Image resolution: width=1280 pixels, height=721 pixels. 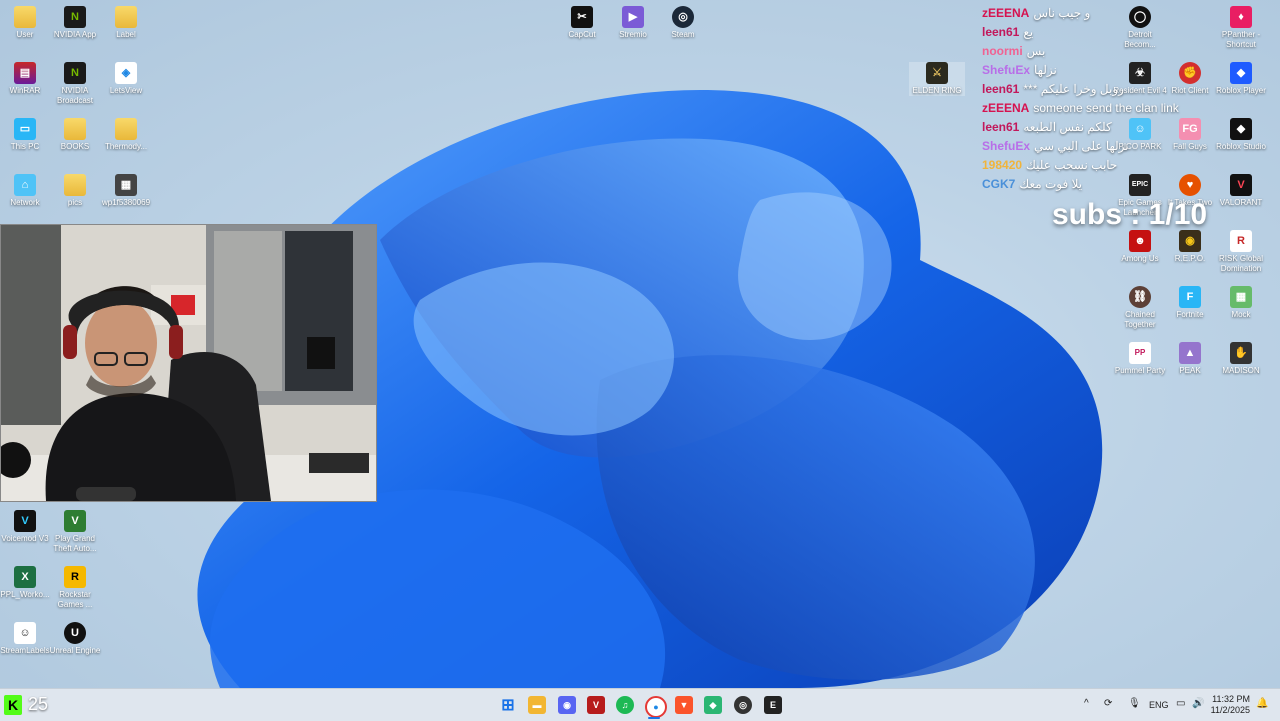 I want to click on sync-icon: ⟳, so click(x=1108, y=703).